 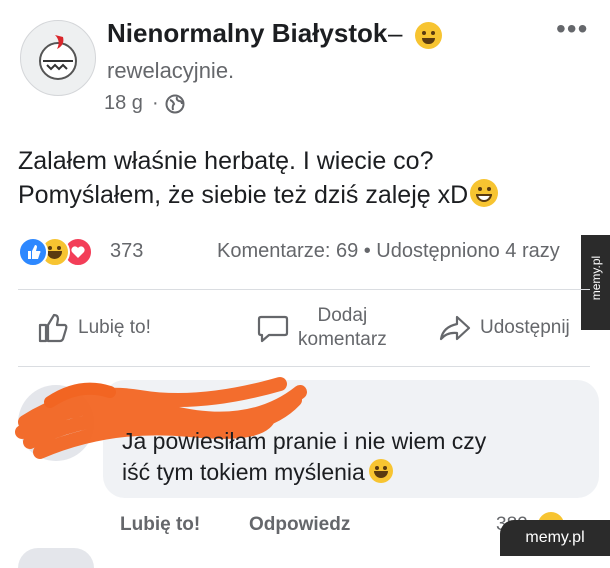 What do you see at coordinates (53, 328) in the screenshot?
I see `thumbs-up-icon` at bounding box center [53, 328].